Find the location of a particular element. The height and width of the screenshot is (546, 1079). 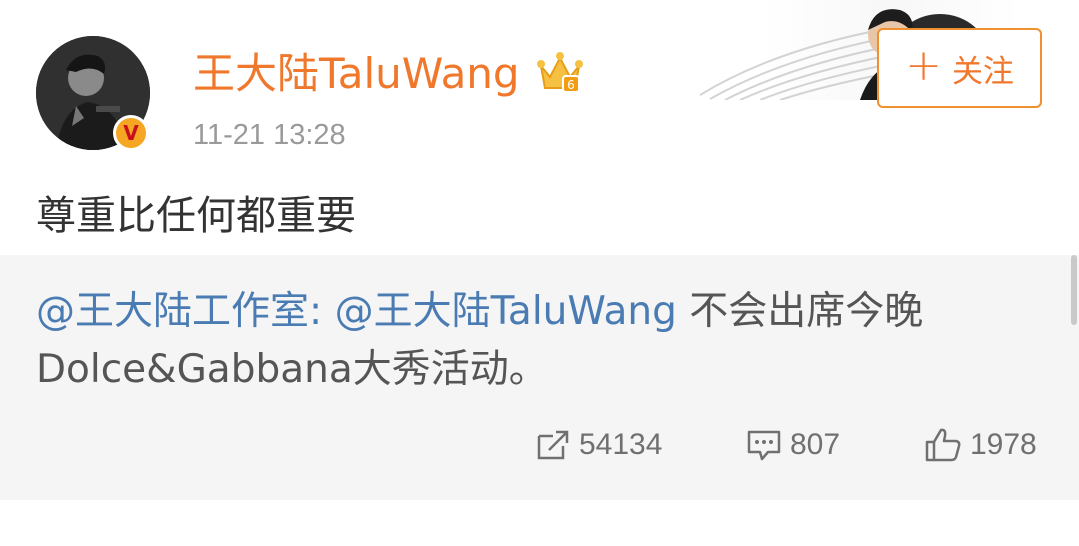

post-timestamp: 11-21 13:28 is located at coordinates (269, 135).